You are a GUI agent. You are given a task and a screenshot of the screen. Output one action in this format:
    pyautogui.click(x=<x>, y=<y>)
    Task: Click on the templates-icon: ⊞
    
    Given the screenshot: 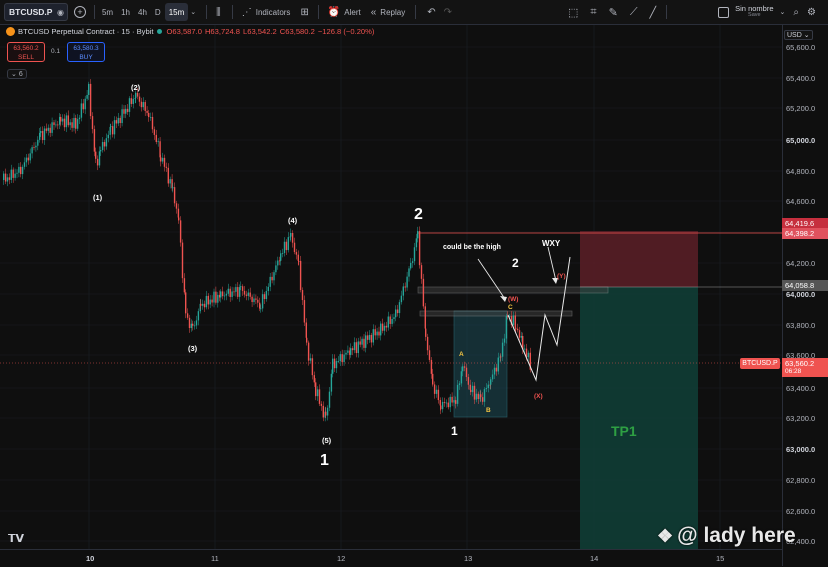 What is the action you would take?
    pyautogui.click(x=304, y=12)
    